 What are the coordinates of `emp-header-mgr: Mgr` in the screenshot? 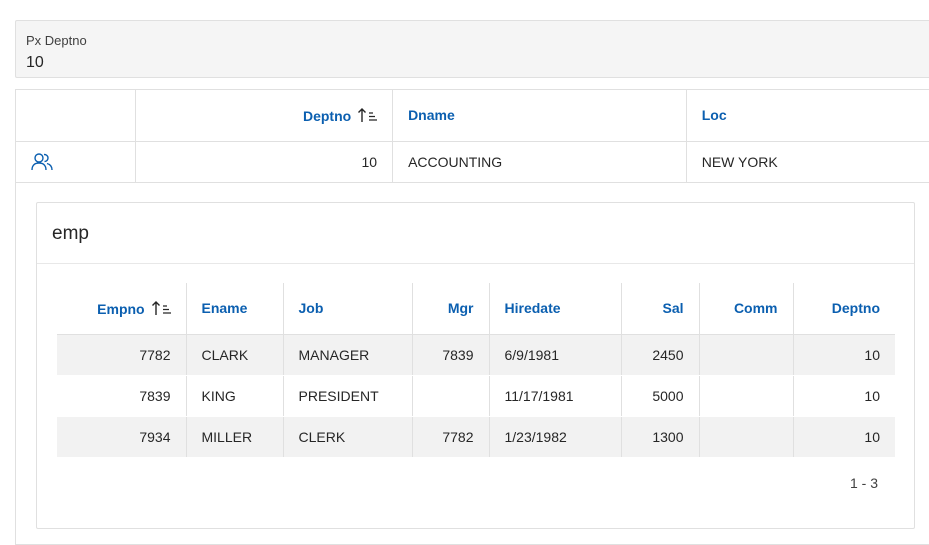 It's located at (451, 309).